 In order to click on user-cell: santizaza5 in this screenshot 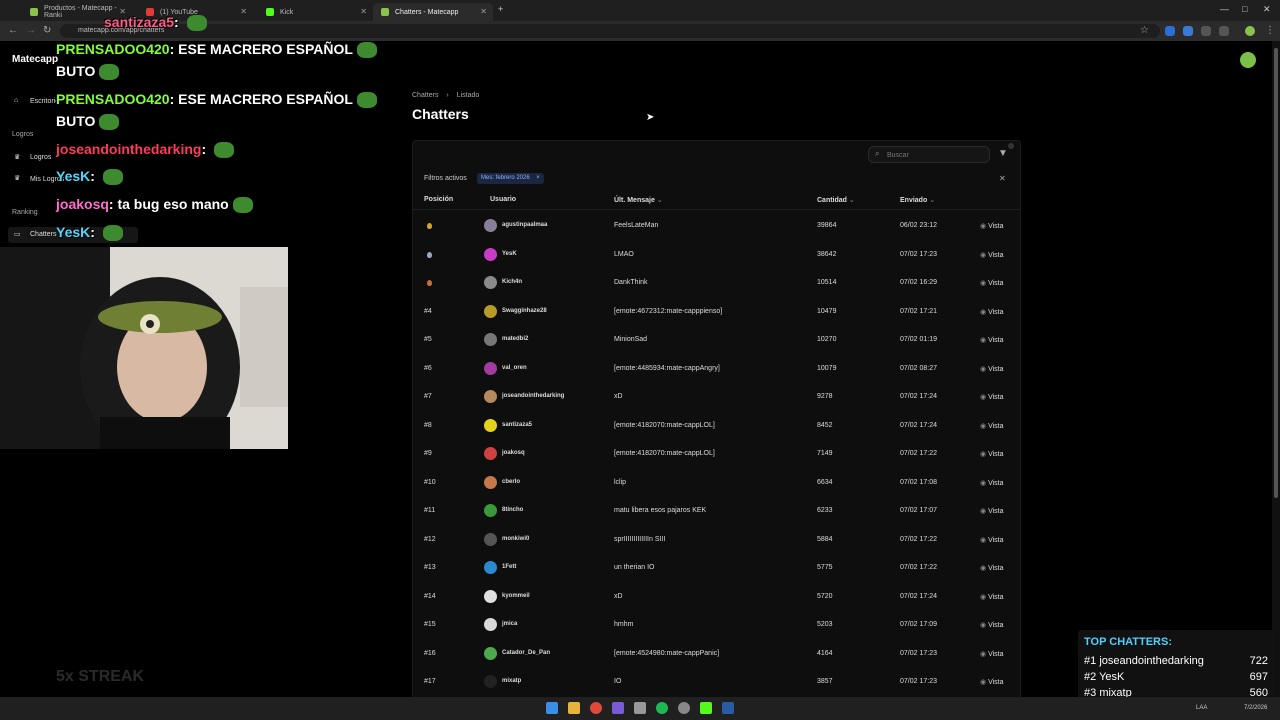, I will do `click(517, 425)`.